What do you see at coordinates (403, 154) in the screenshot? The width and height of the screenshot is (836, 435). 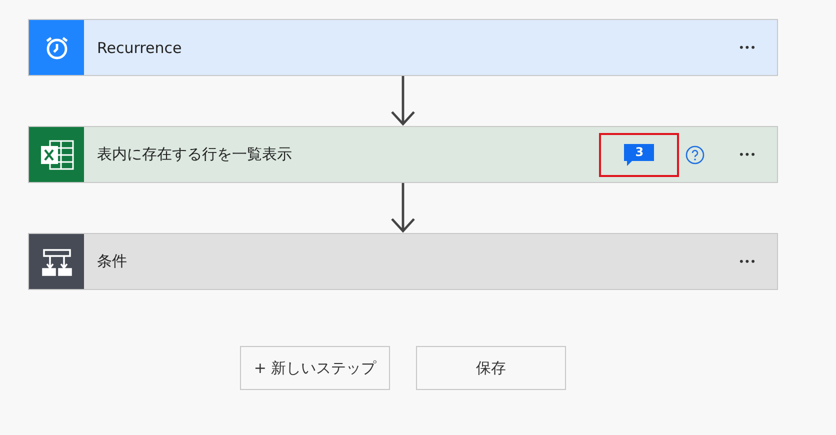 I see `step-card: 表内に存在する行を一覧表示 3 •••` at bounding box center [403, 154].